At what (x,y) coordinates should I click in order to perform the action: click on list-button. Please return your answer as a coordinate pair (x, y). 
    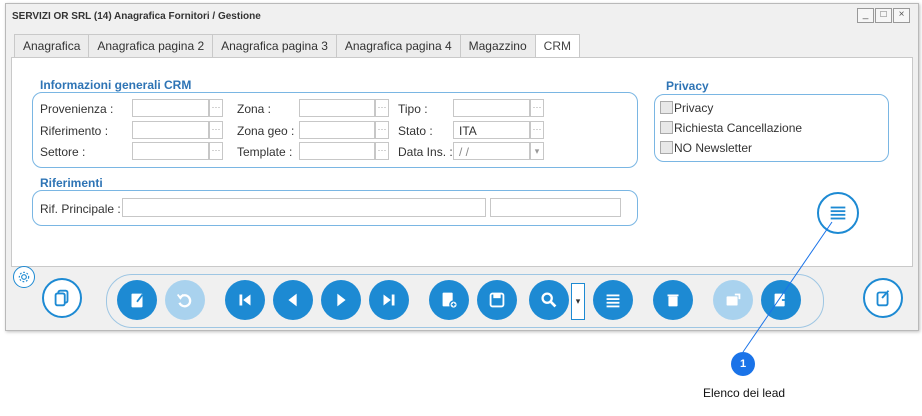
    Looking at the image, I should click on (613, 300).